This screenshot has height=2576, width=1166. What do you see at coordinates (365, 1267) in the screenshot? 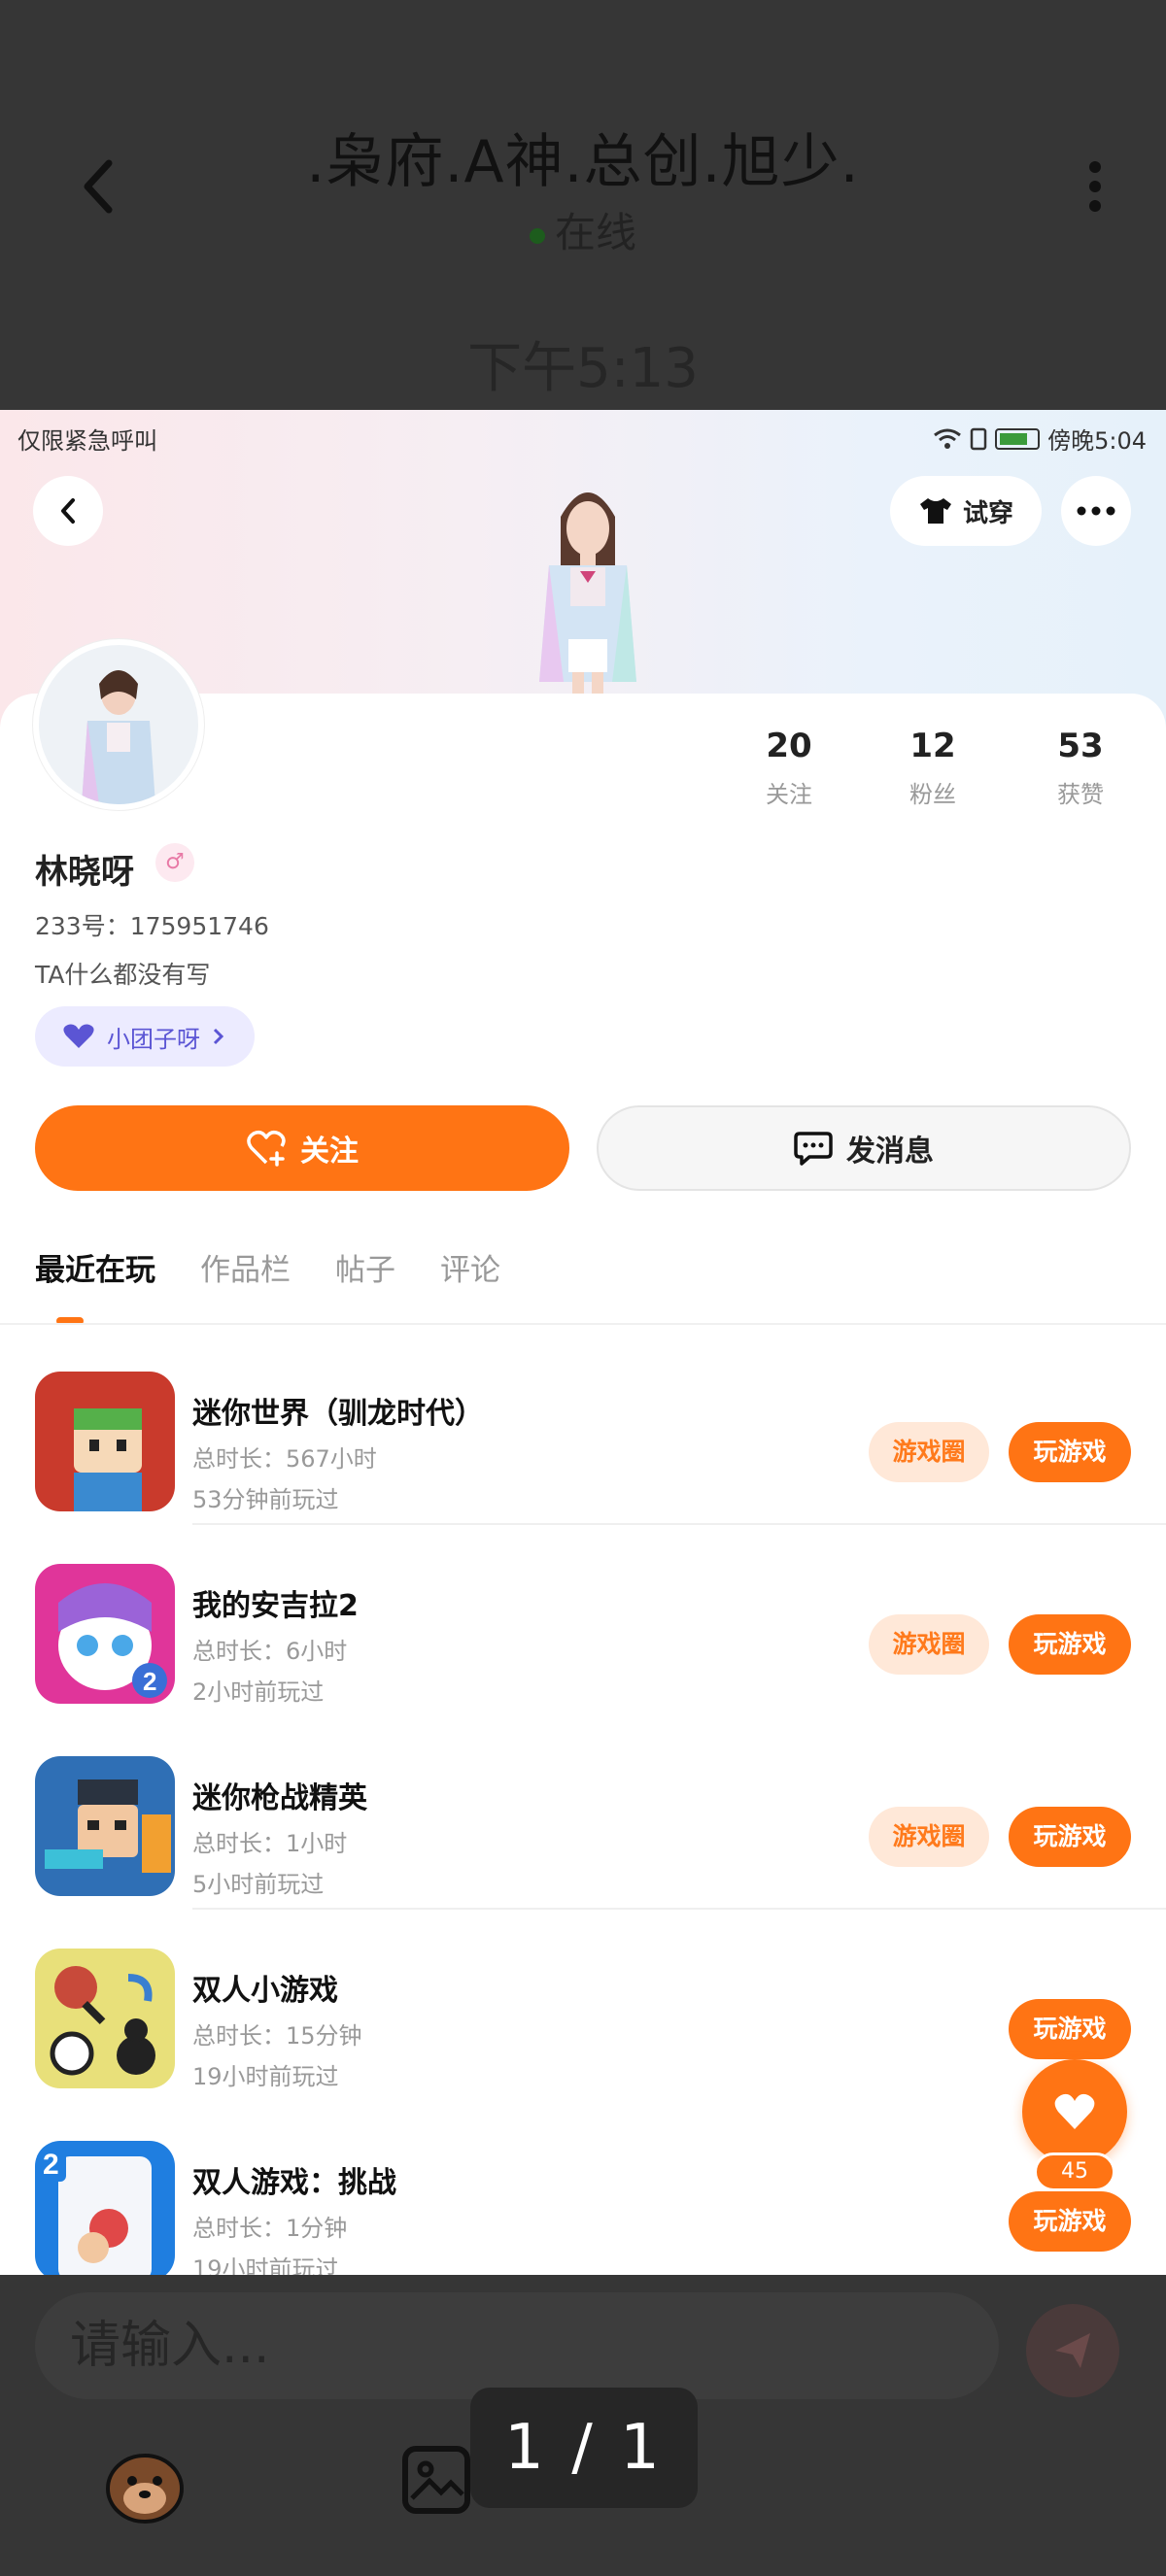
I see `tab-posts: 帖子` at bounding box center [365, 1267].